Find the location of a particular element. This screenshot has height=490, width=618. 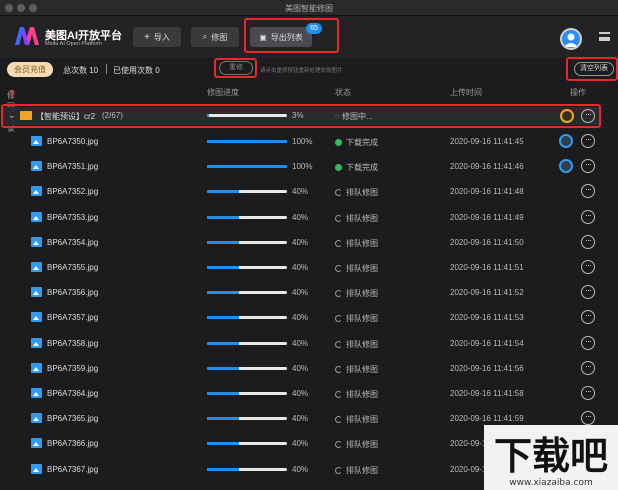

file-name: BP6A7366.jpg is located at coordinates (73, 444).